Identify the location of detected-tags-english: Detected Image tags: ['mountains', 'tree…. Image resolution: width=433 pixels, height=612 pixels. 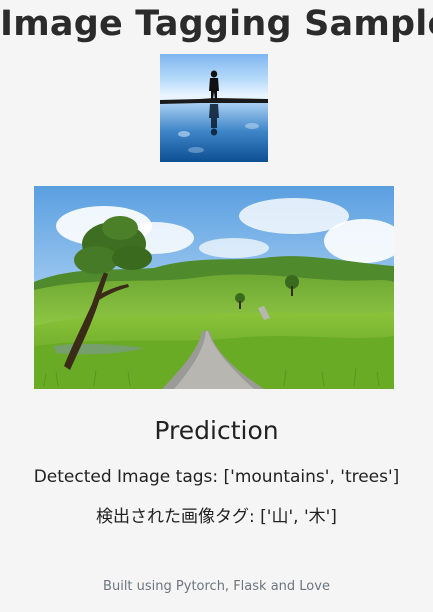
(216, 477).